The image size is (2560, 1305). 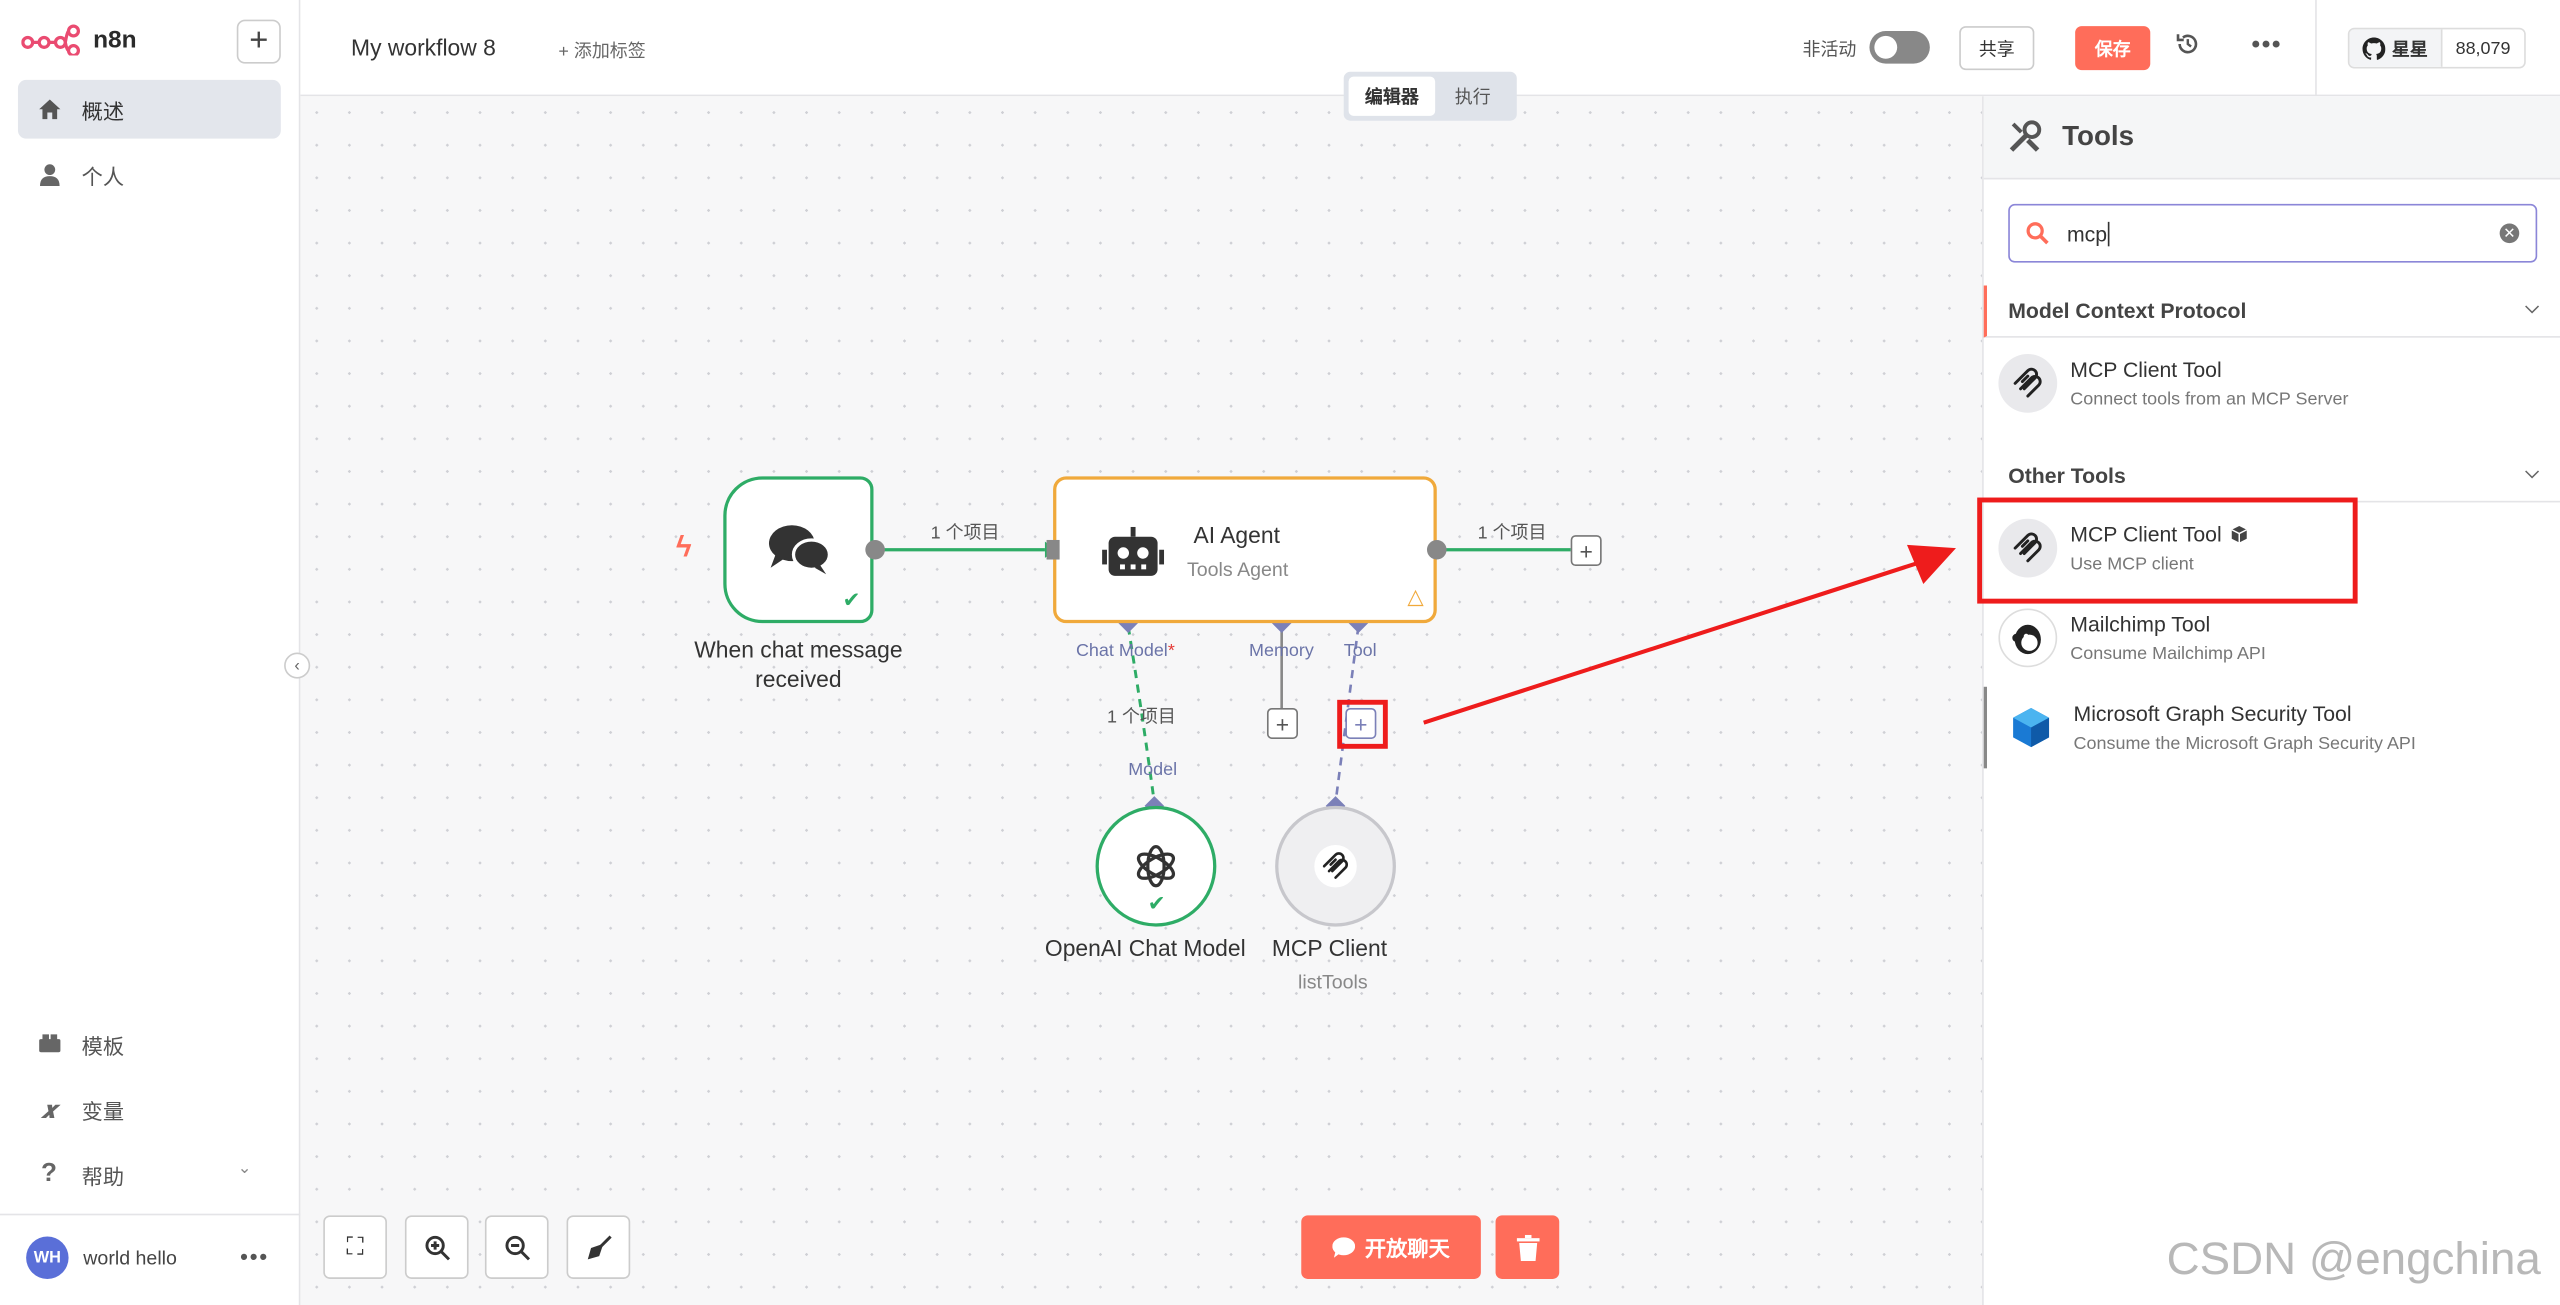 I want to click on user-menu: WH world hello, so click(x=101, y=1257).